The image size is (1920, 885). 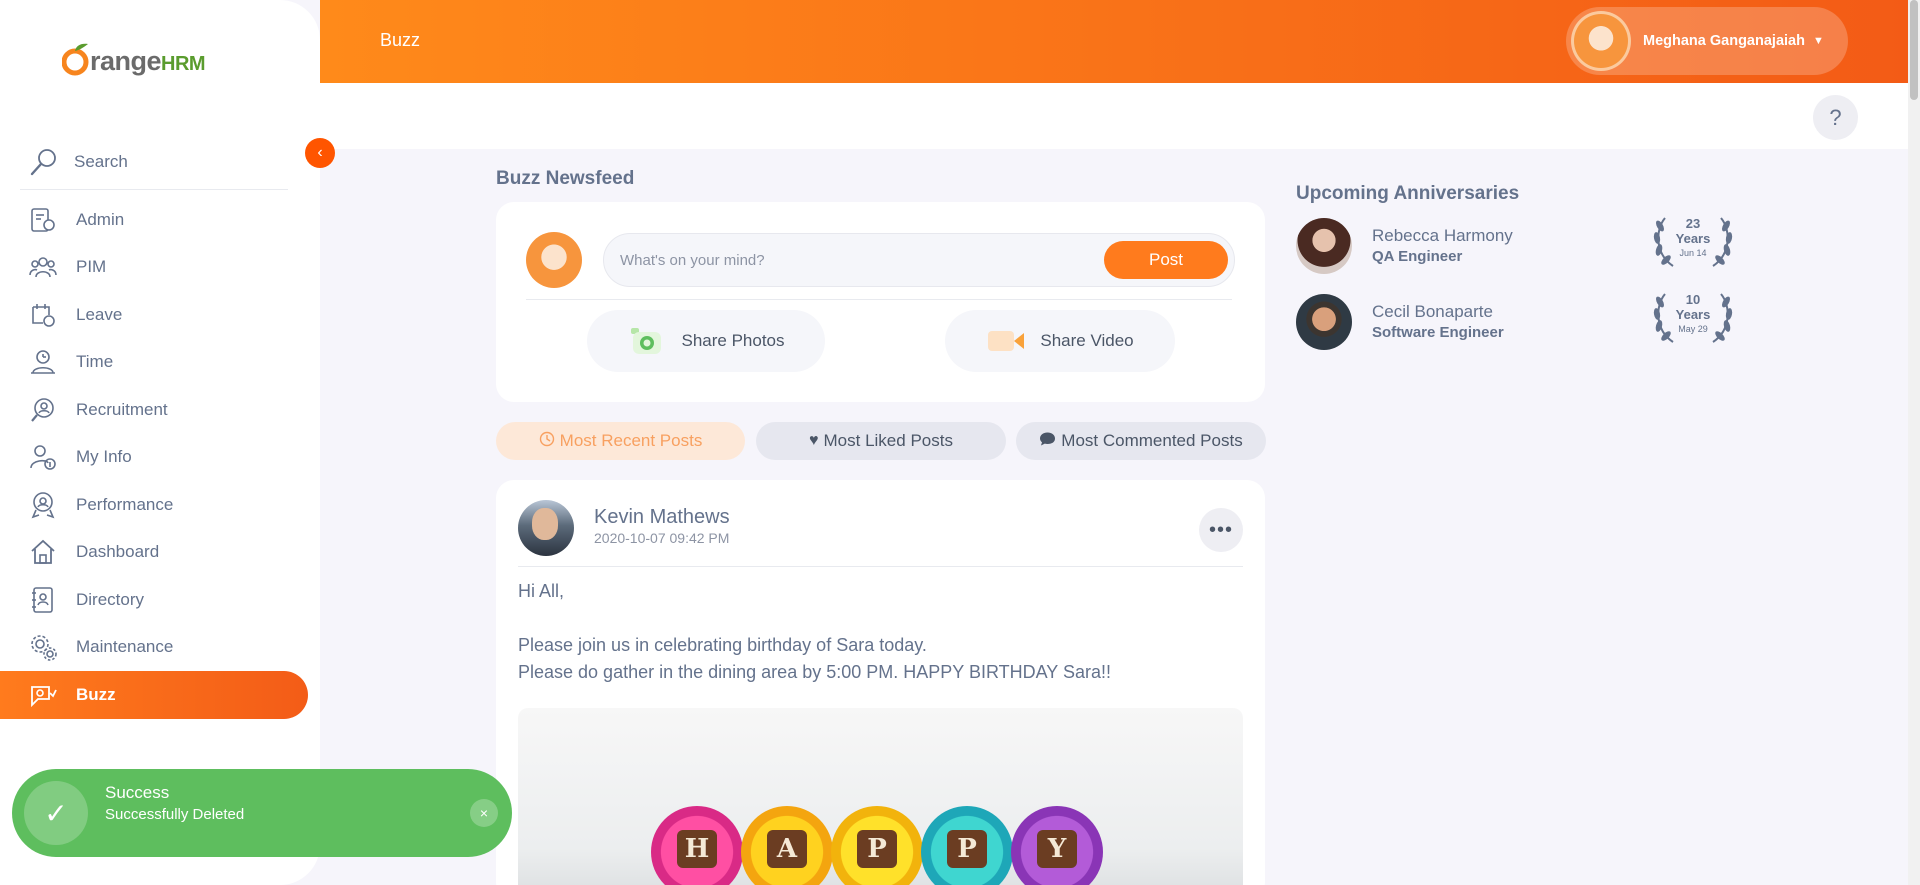 I want to click on sidebar-item-time: Time, so click(x=160, y=363).